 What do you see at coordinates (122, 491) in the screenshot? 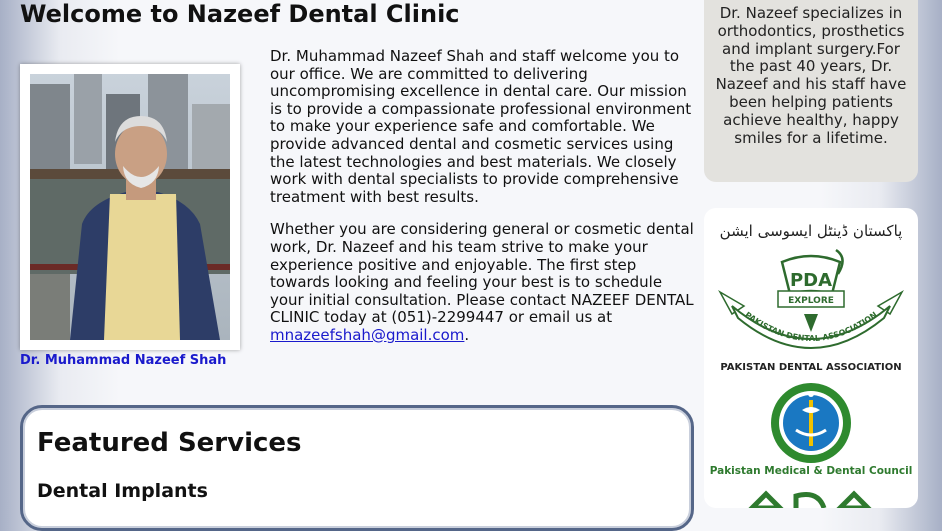
I see `service-dental-implants: Dental Implants` at bounding box center [122, 491].